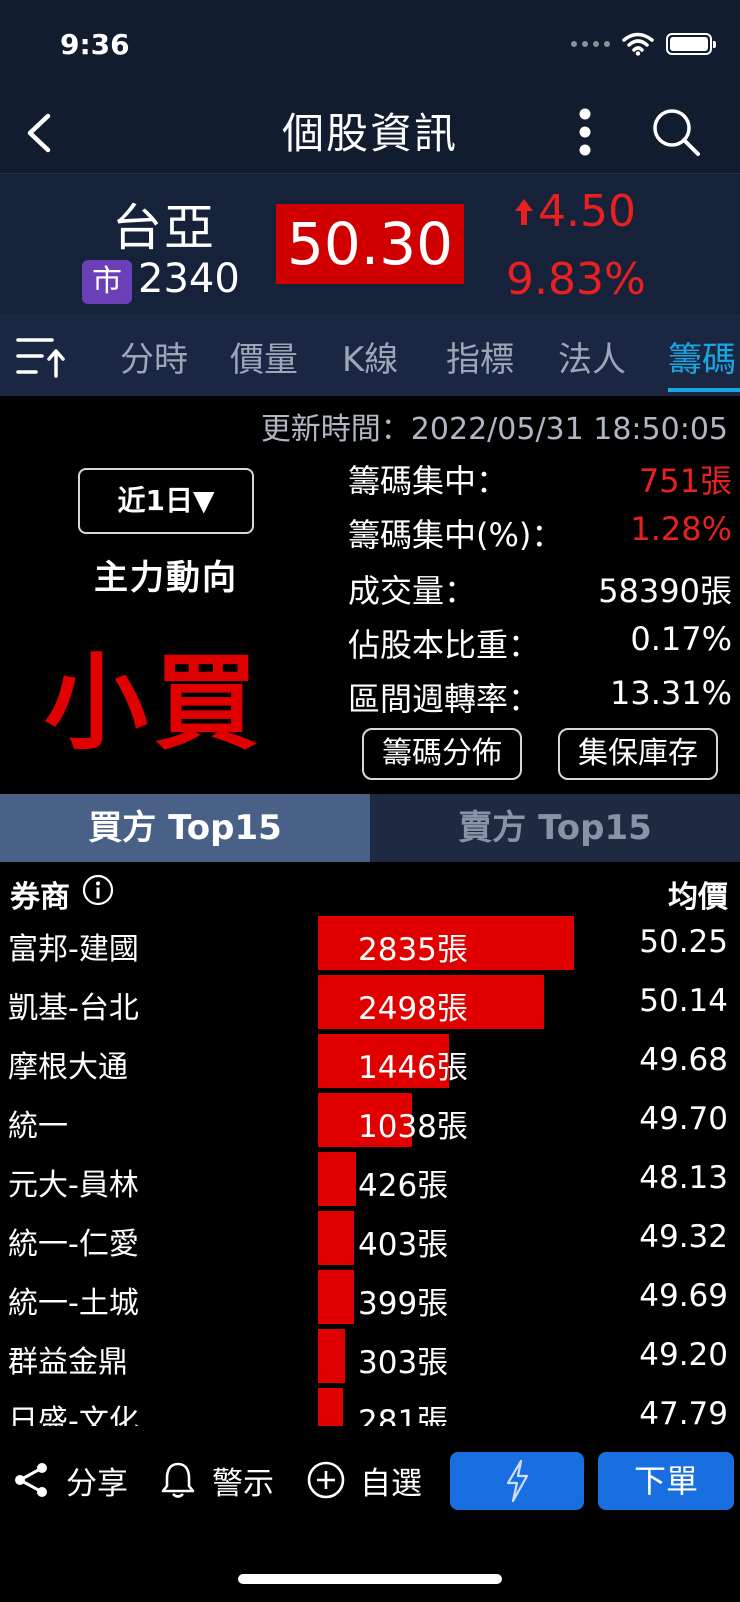 Image resolution: width=740 pixels, height=1602 pixels. What do you see at coordinates (683, 942) in the screenshot?
I see `broker-avg-price: 50.25` at bounding box center [683, 942].